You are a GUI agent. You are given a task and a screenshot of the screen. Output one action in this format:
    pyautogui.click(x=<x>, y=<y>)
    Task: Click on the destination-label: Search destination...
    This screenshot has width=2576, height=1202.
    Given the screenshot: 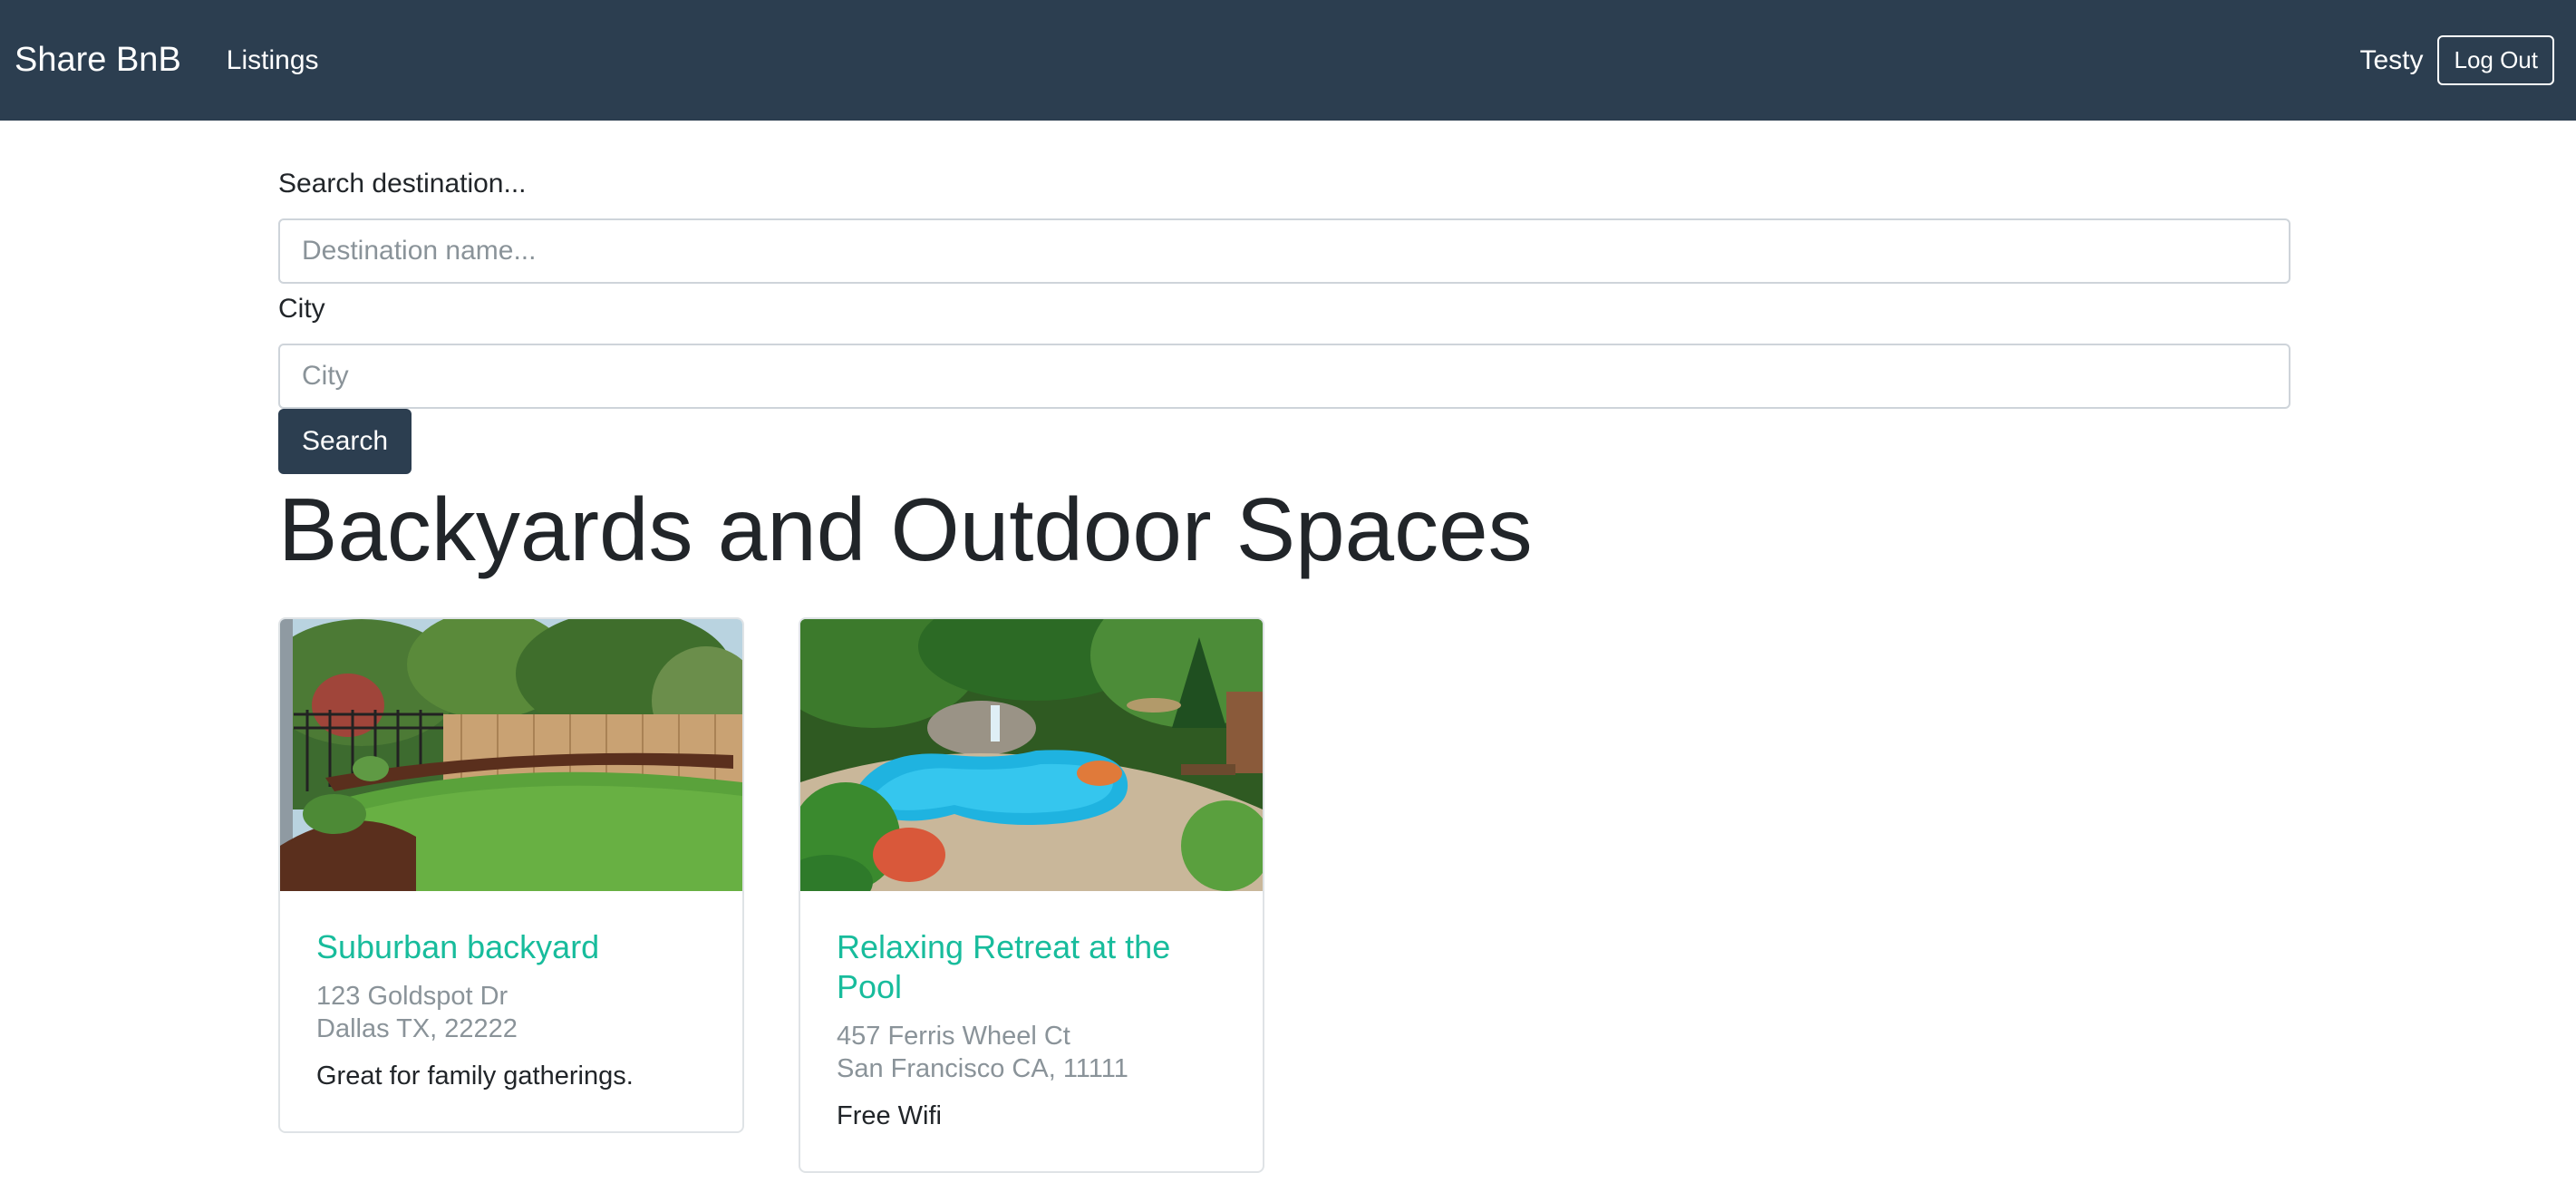 What is the action you would take?
    pyautogui.click(x=402, y=184)
    